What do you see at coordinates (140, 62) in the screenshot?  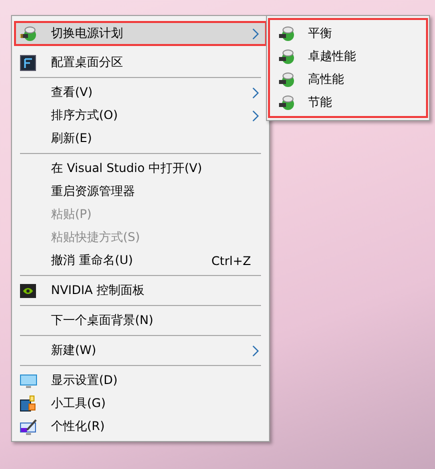 I see `menu-item: 配置桌面分区` at bounding box center [140, 62].